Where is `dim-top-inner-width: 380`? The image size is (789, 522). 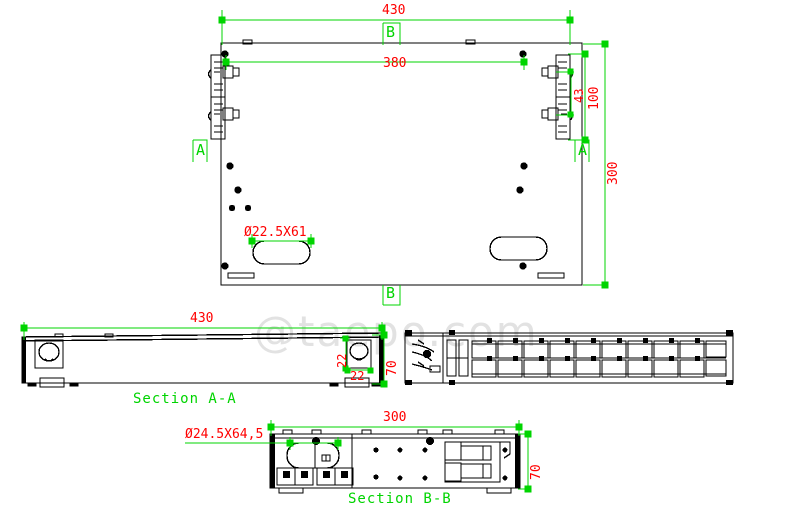 dim-top-inner-width: 380 is located at coordinates (395, 63).